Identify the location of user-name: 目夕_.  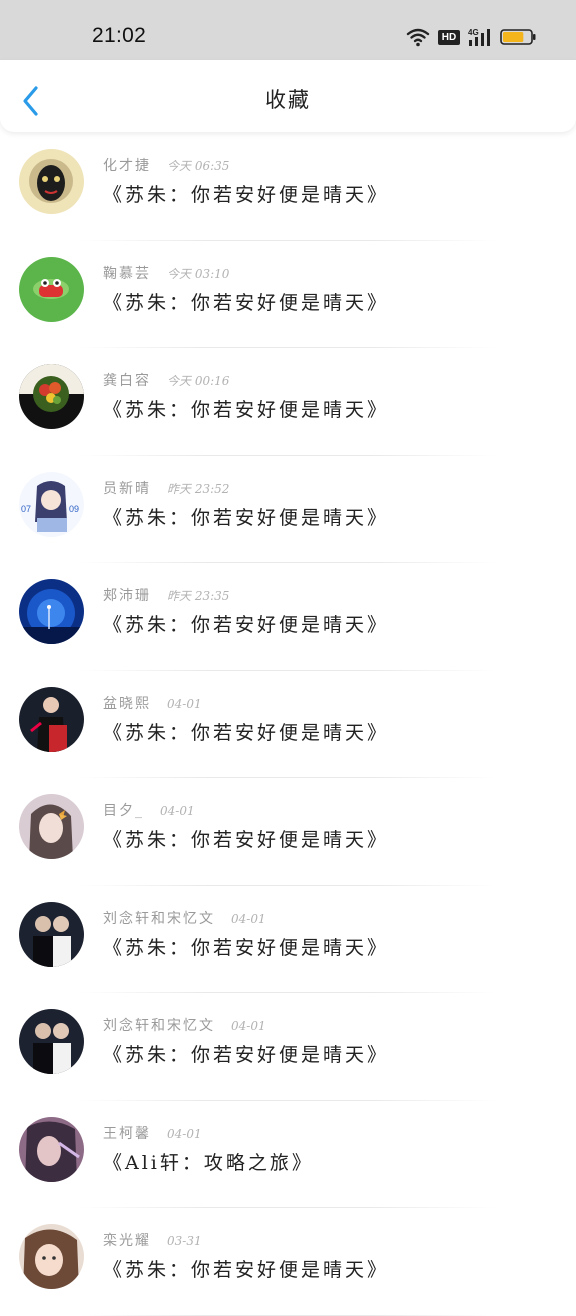
(123, 811).